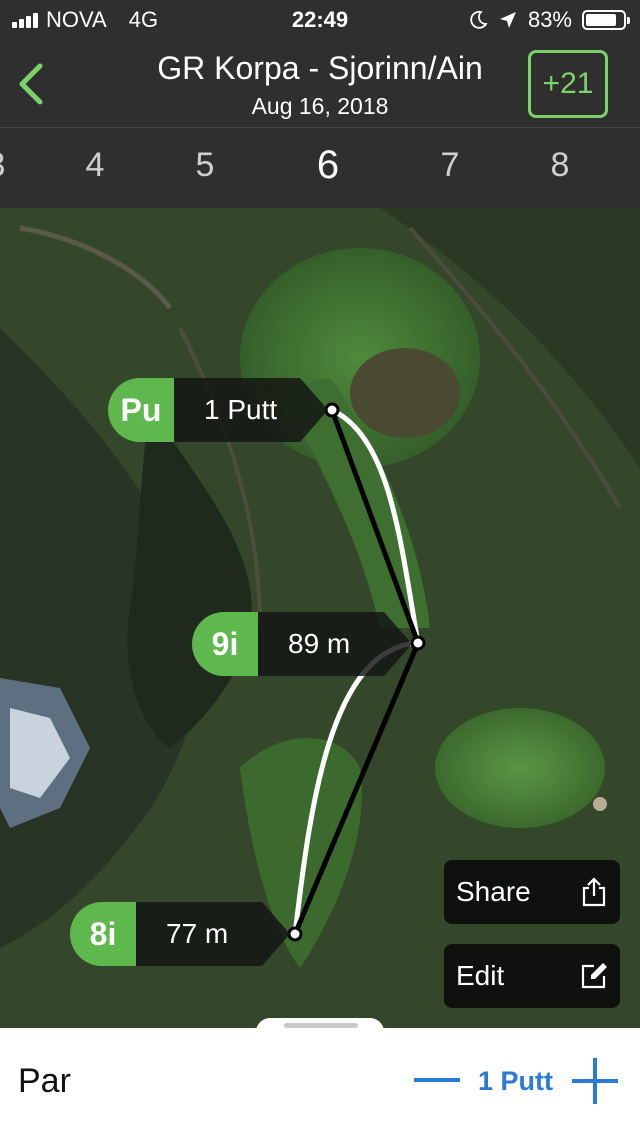 The width and height of the screenshot is (640, 1136). What do you see at coordinates (532, 892) in the screenshot?
I see `share-button: Share` at bounding box center [532, 892].